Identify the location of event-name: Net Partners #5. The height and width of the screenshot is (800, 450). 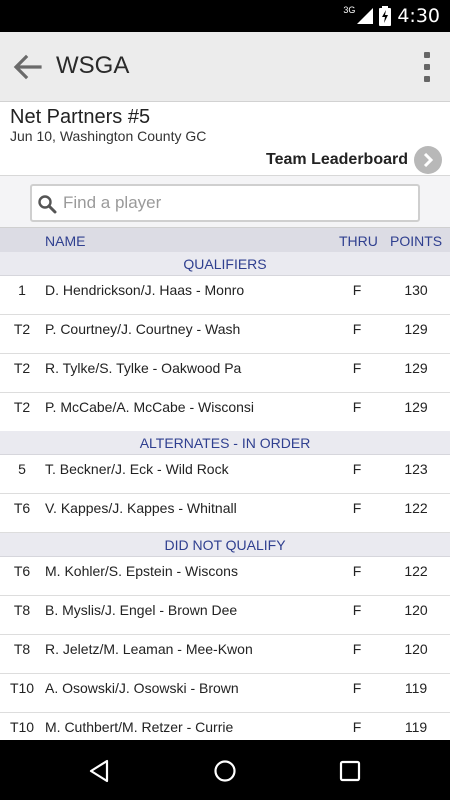
(80, 117).